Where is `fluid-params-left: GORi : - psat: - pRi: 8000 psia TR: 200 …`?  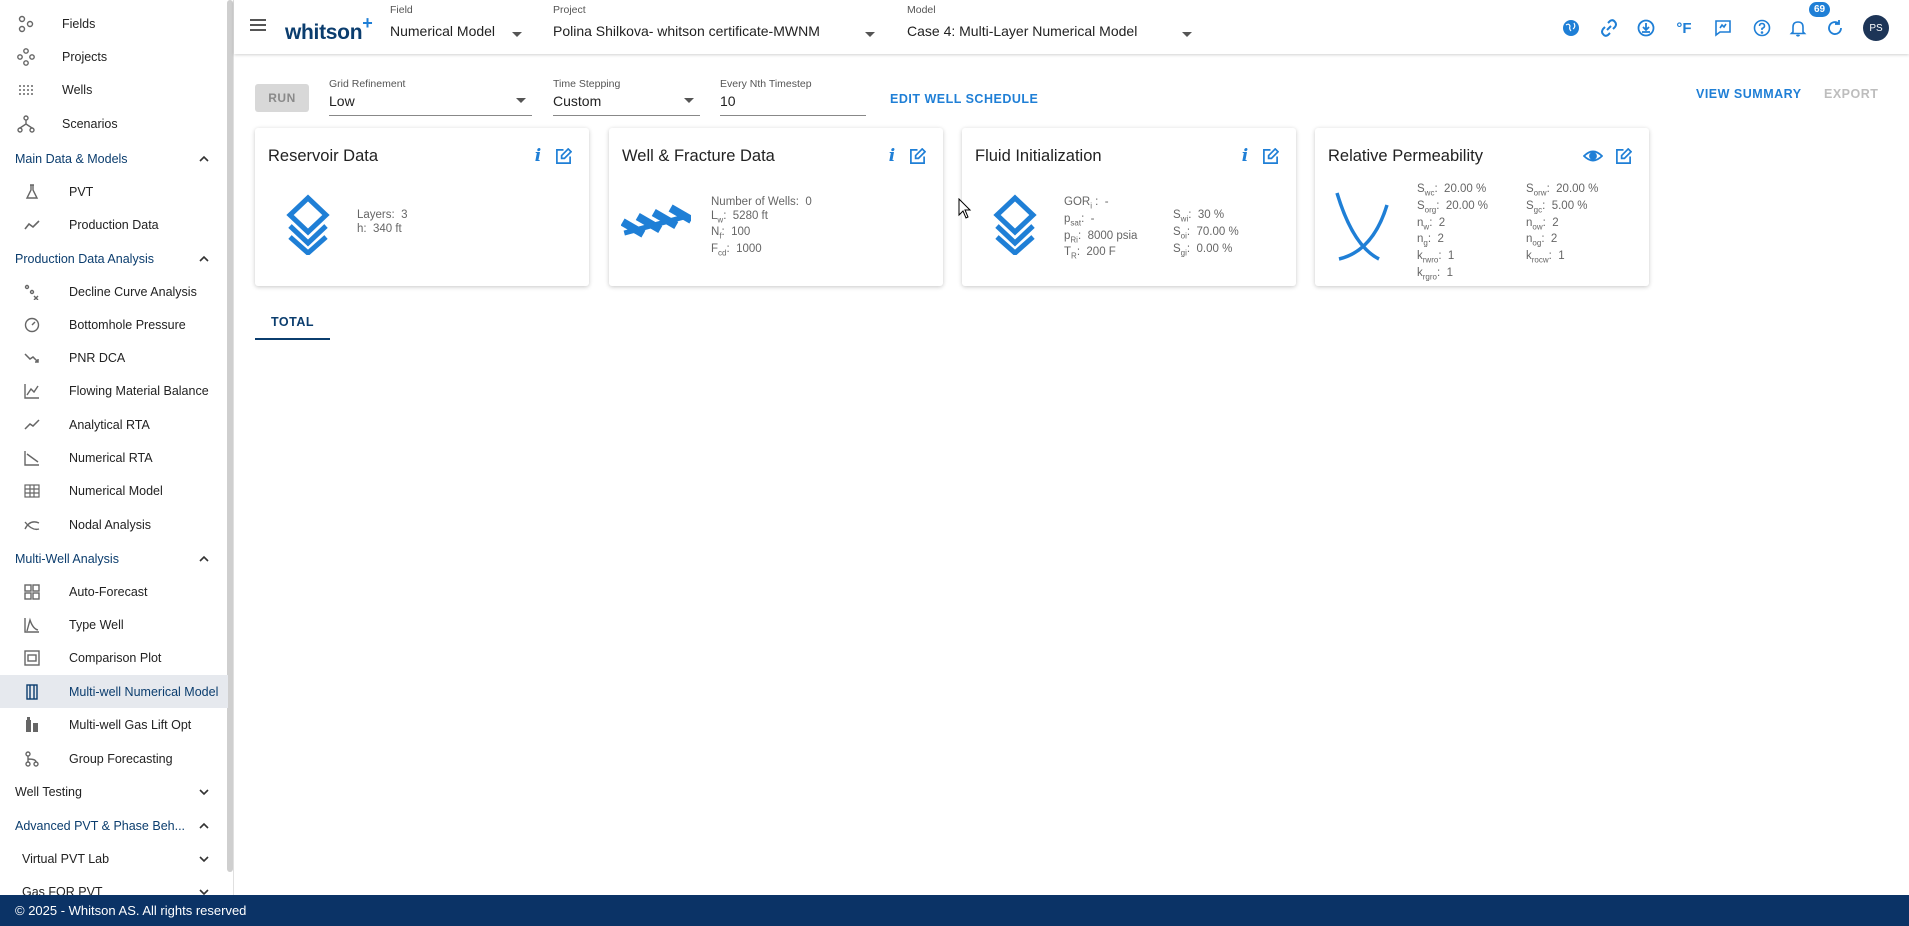 fluid-params-left: GORi : - psat: - pRi: 8000 psia TR: 200 … is located at coordinates (1101, 228).